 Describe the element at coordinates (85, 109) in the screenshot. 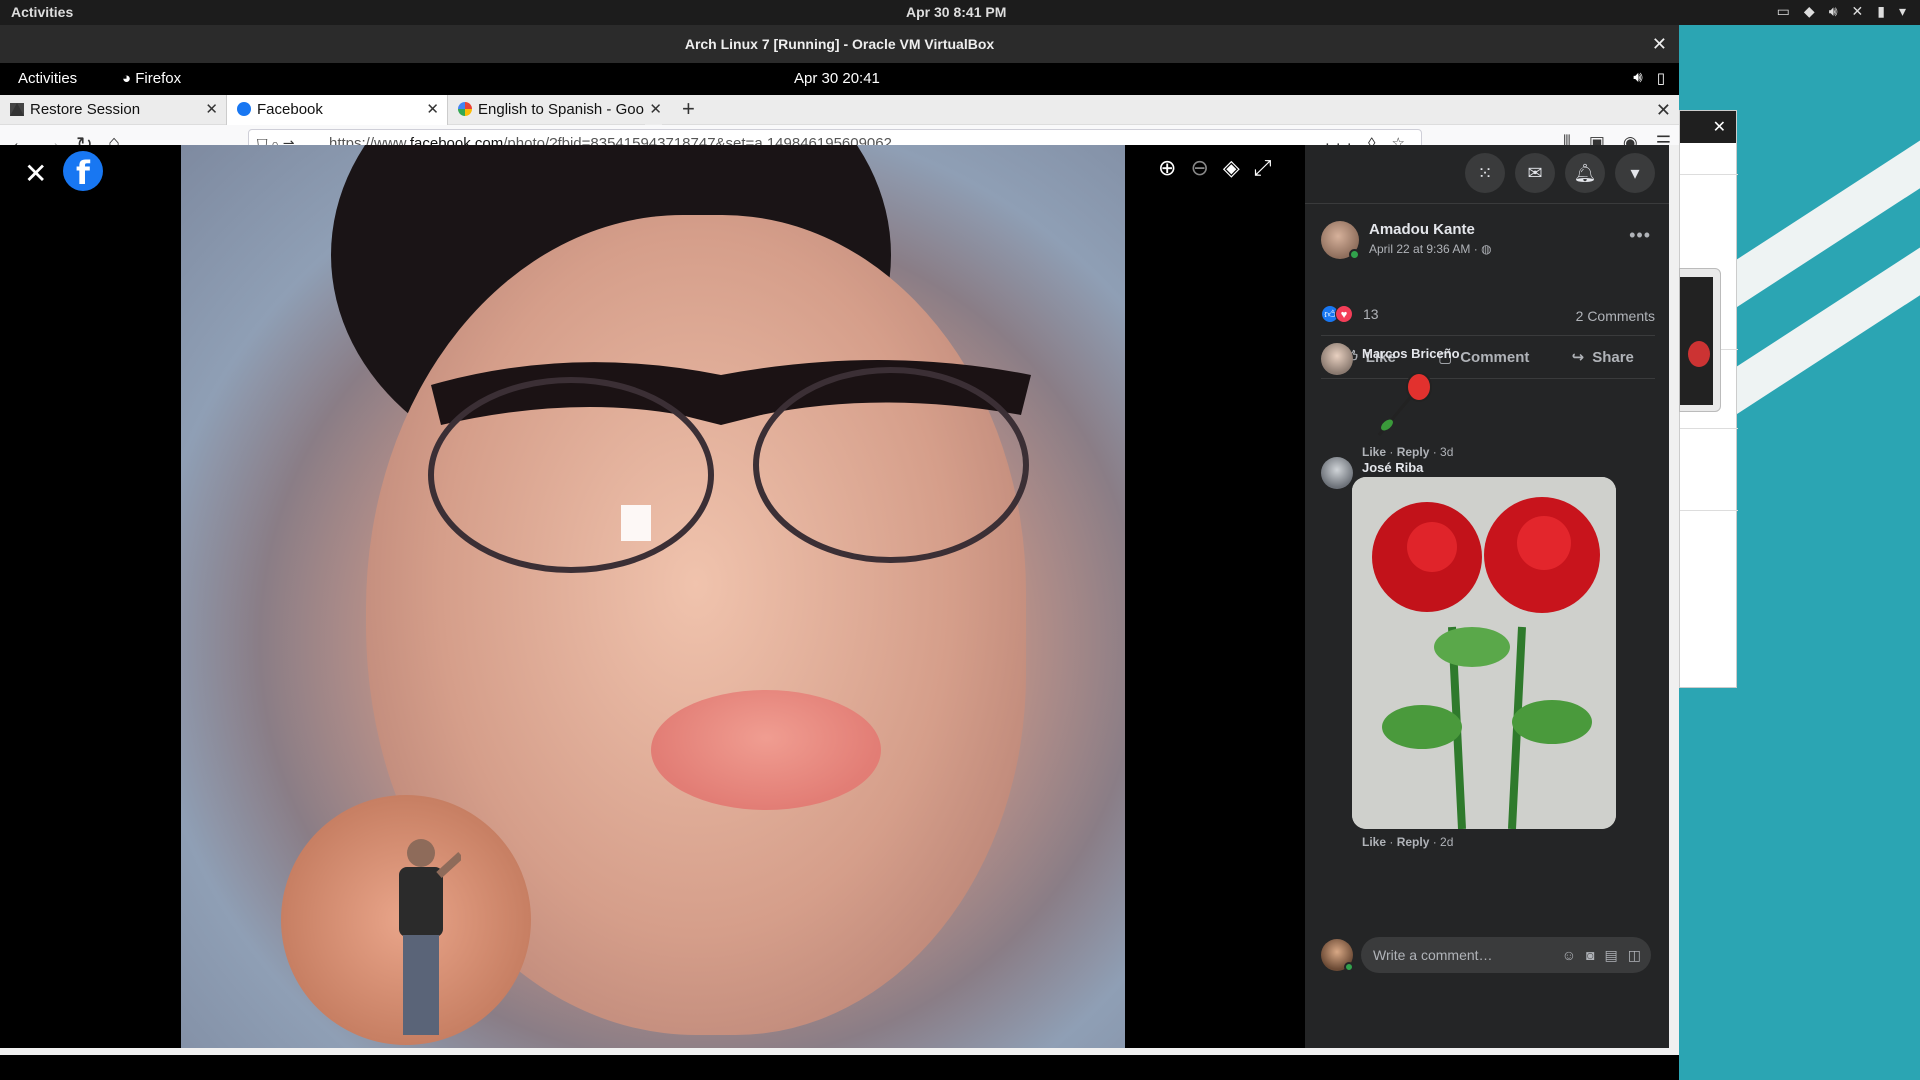

I see `tab-label: Restore Session` at that location.